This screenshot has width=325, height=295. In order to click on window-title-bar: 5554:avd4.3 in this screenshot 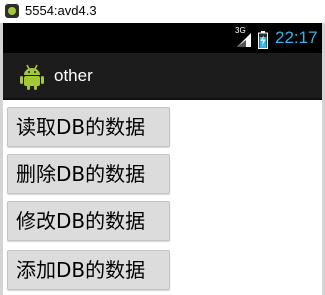, I will do `click(162, 11)`.